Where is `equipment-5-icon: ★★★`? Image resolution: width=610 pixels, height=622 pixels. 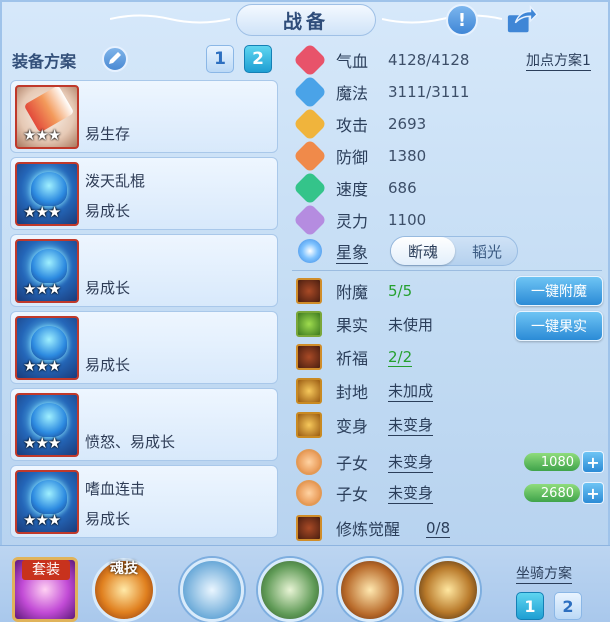
equipment-5-icon: ★★★ is located at coordinates (47, 425).